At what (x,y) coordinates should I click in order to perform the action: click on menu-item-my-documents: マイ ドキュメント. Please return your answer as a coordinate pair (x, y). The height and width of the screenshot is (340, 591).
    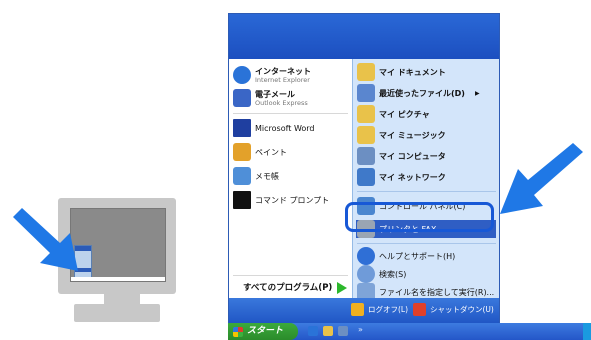
    Looking at the image, I should click on (401, 72).